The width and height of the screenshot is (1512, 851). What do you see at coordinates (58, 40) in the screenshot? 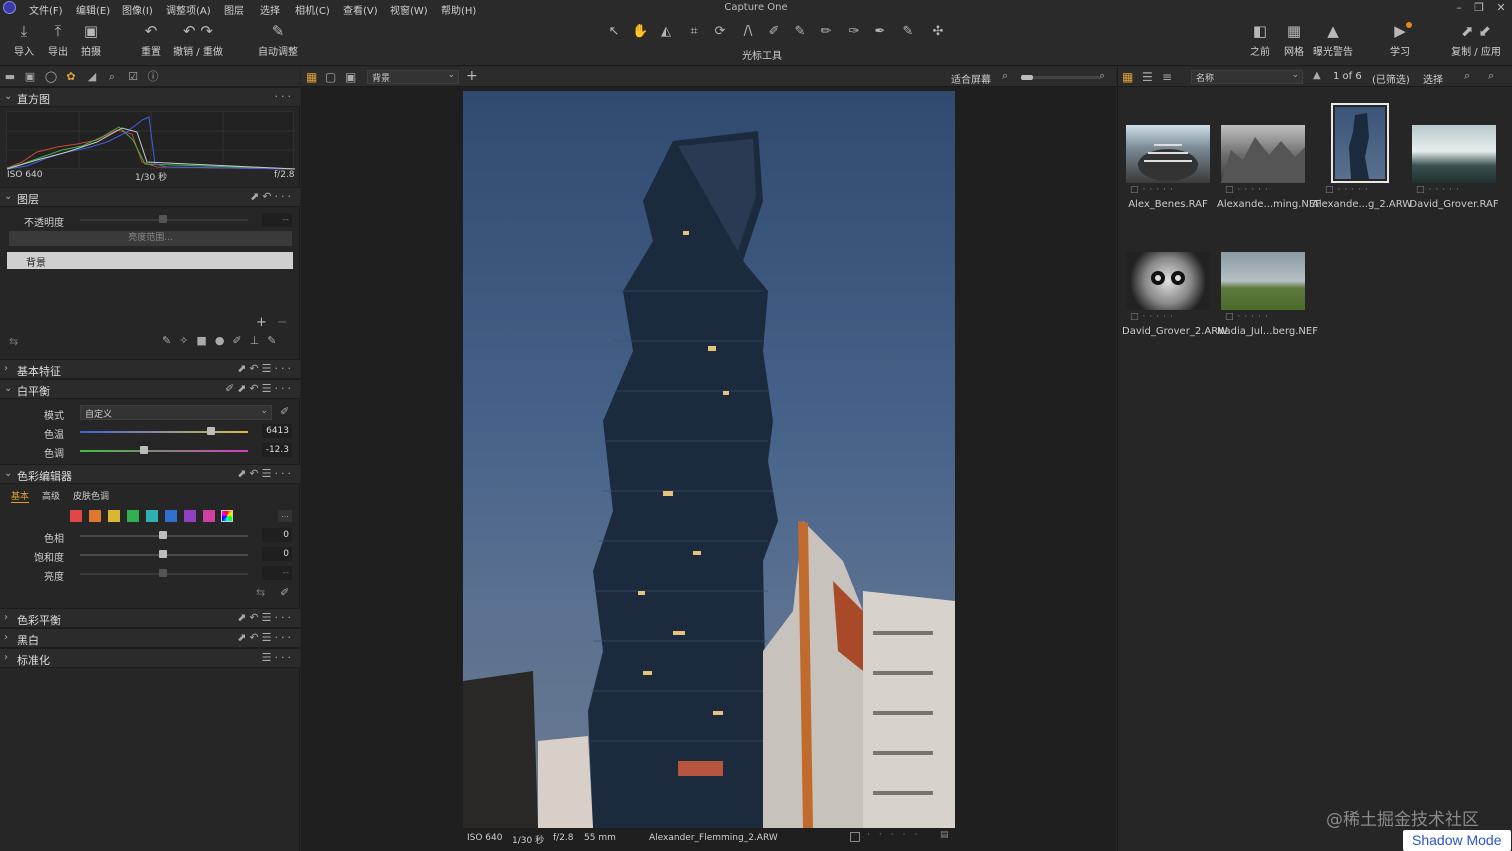
I see `export-button: ⤒ 导出` at bounding box center [58, 40].